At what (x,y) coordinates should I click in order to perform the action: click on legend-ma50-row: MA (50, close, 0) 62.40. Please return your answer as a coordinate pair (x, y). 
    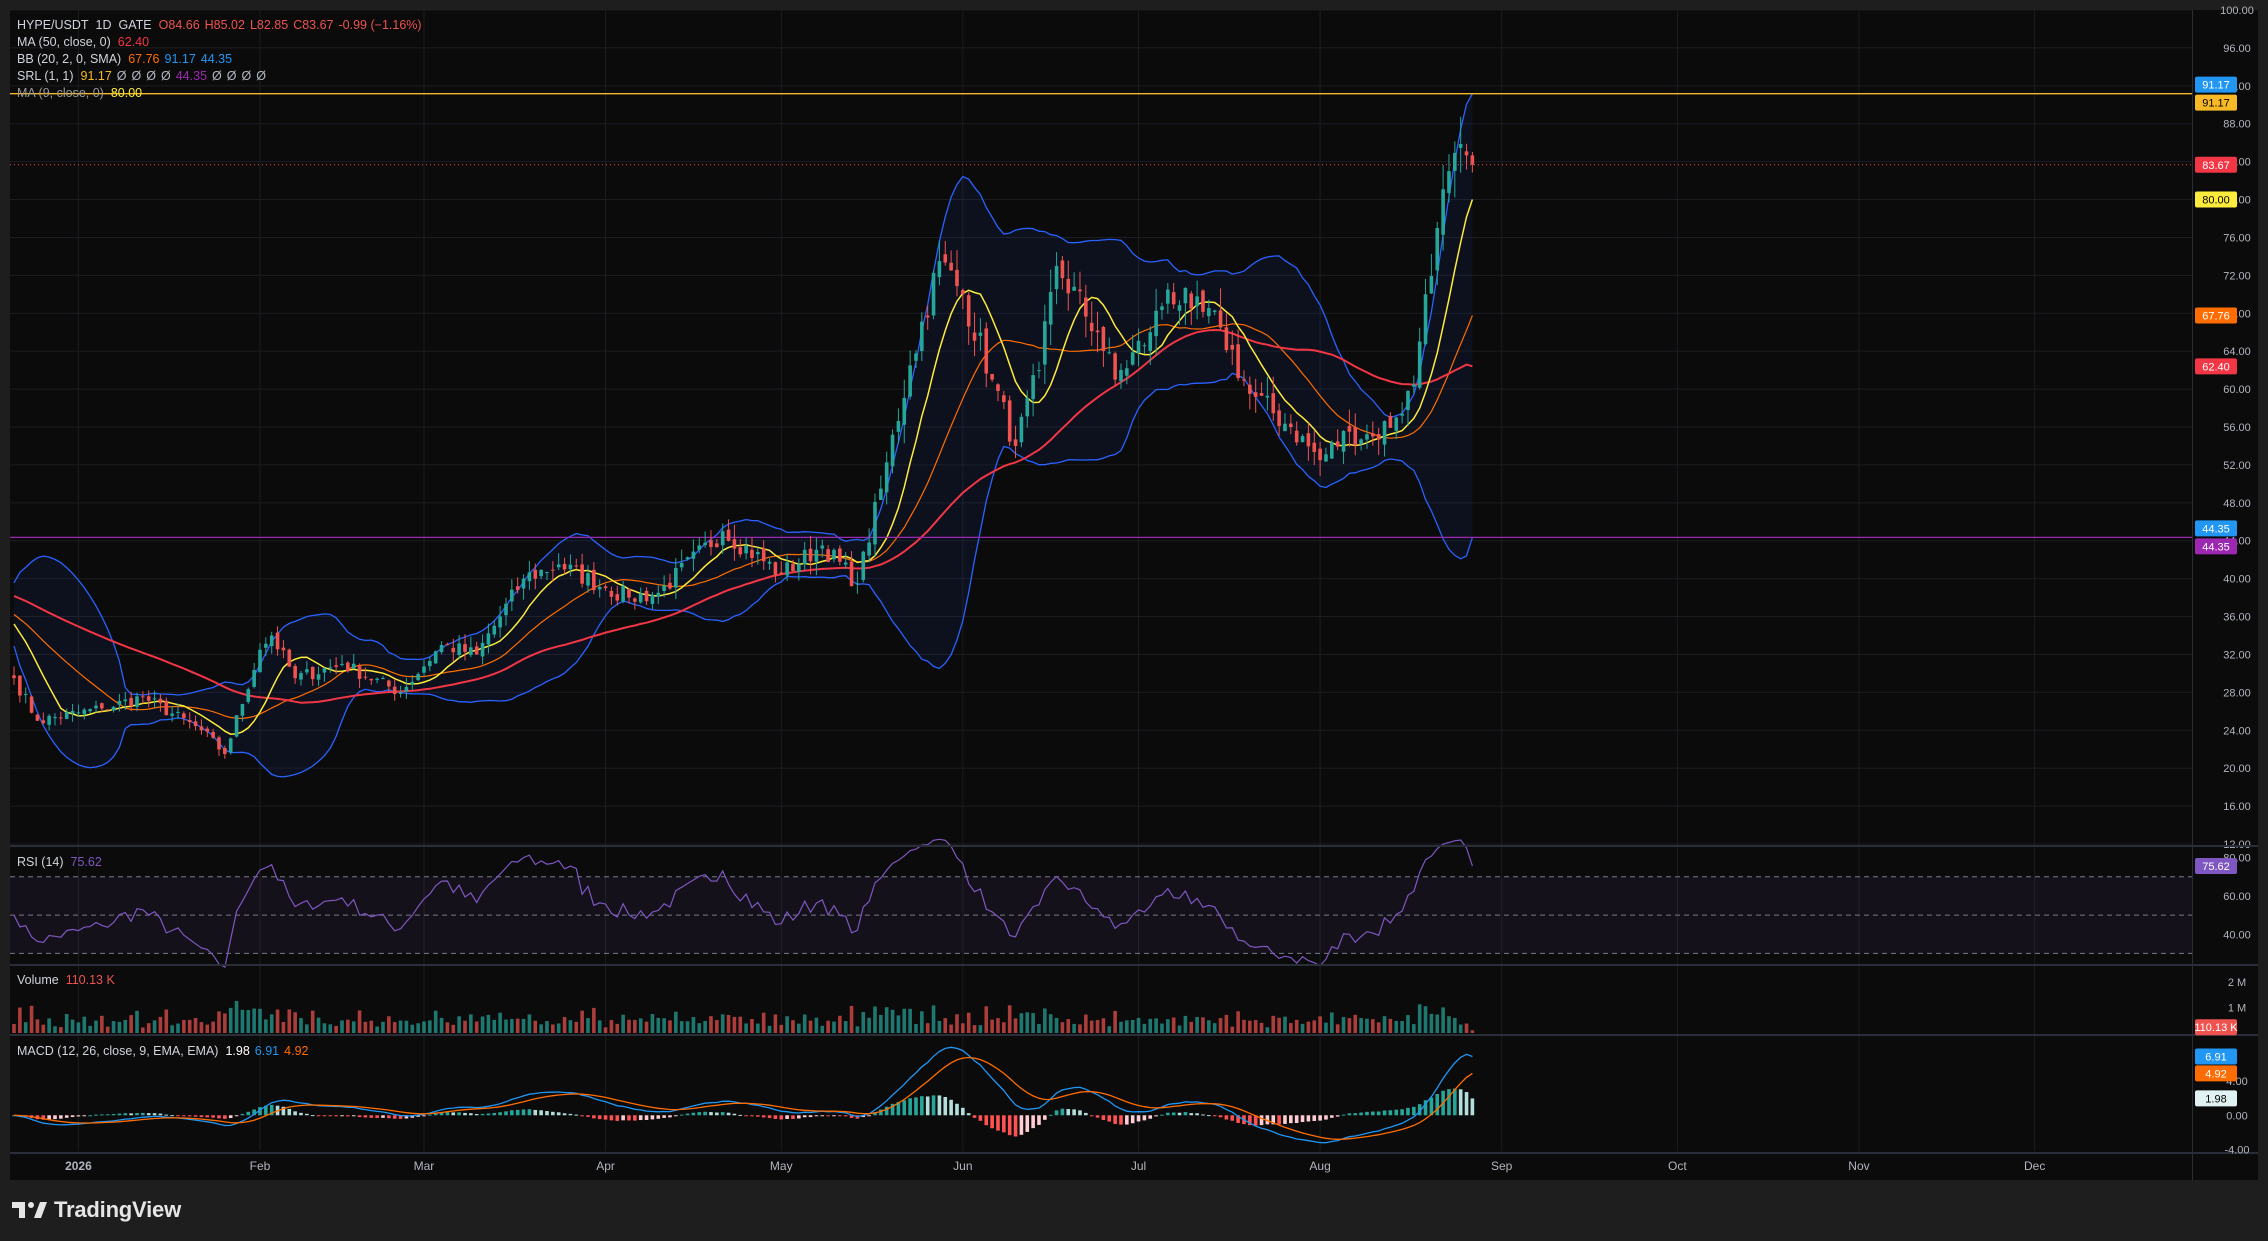
    Looking at the image, I should click on (86, 42).